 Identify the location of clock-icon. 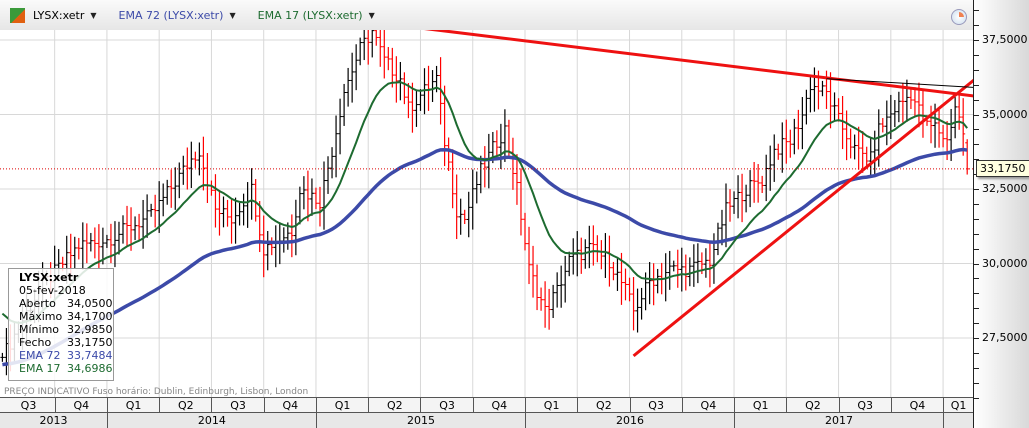
(959, 17).